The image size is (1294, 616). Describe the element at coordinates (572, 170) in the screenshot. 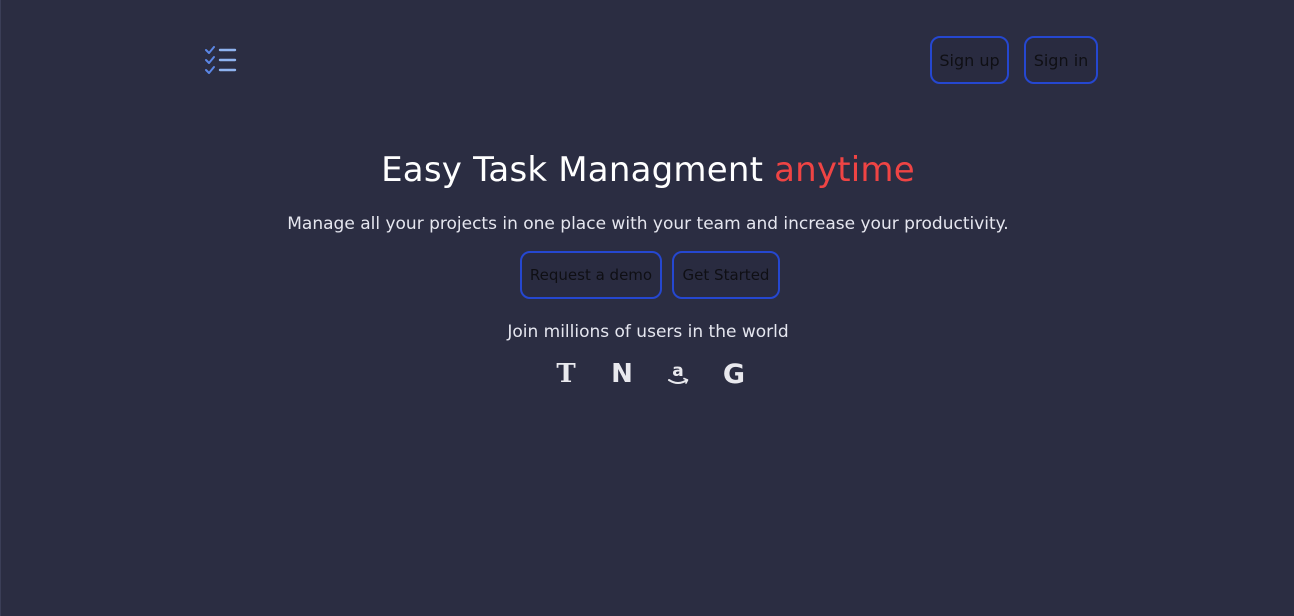

I see `hero-title-main: Easy Task Managment` at that location.